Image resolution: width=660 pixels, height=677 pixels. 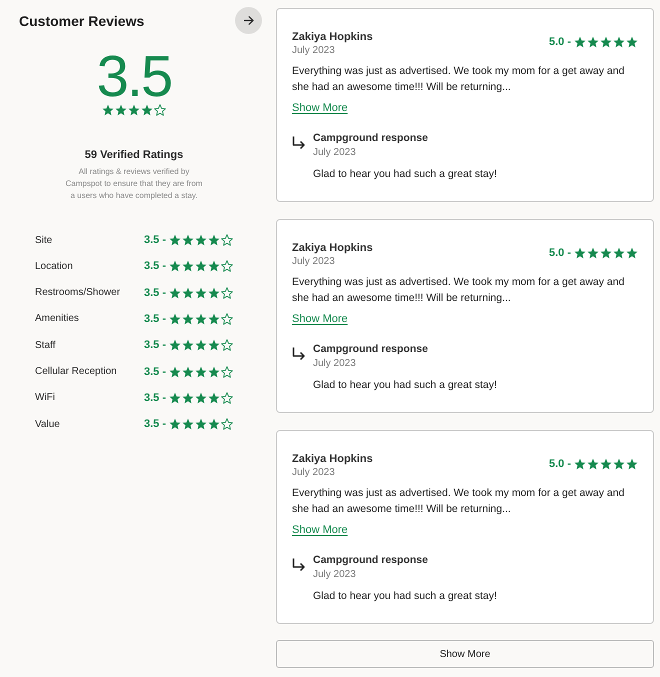 I want to click on show-more-button: Show More, so click(x=465, y=654).